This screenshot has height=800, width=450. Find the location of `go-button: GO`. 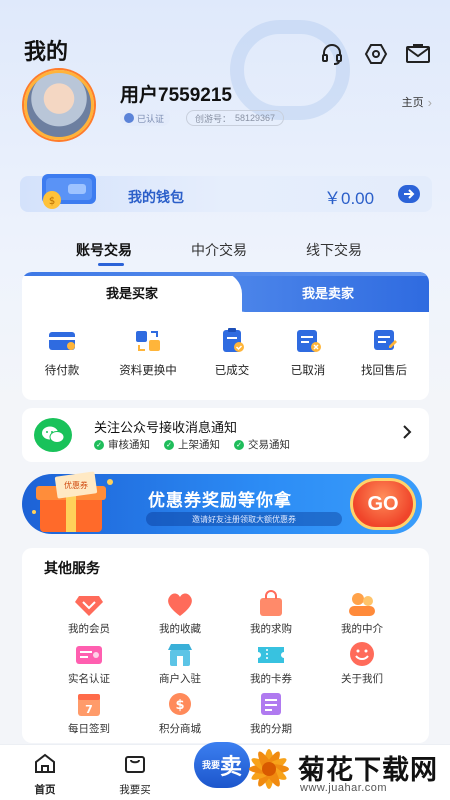

go-button: GO is located at coordinates (383, 504).